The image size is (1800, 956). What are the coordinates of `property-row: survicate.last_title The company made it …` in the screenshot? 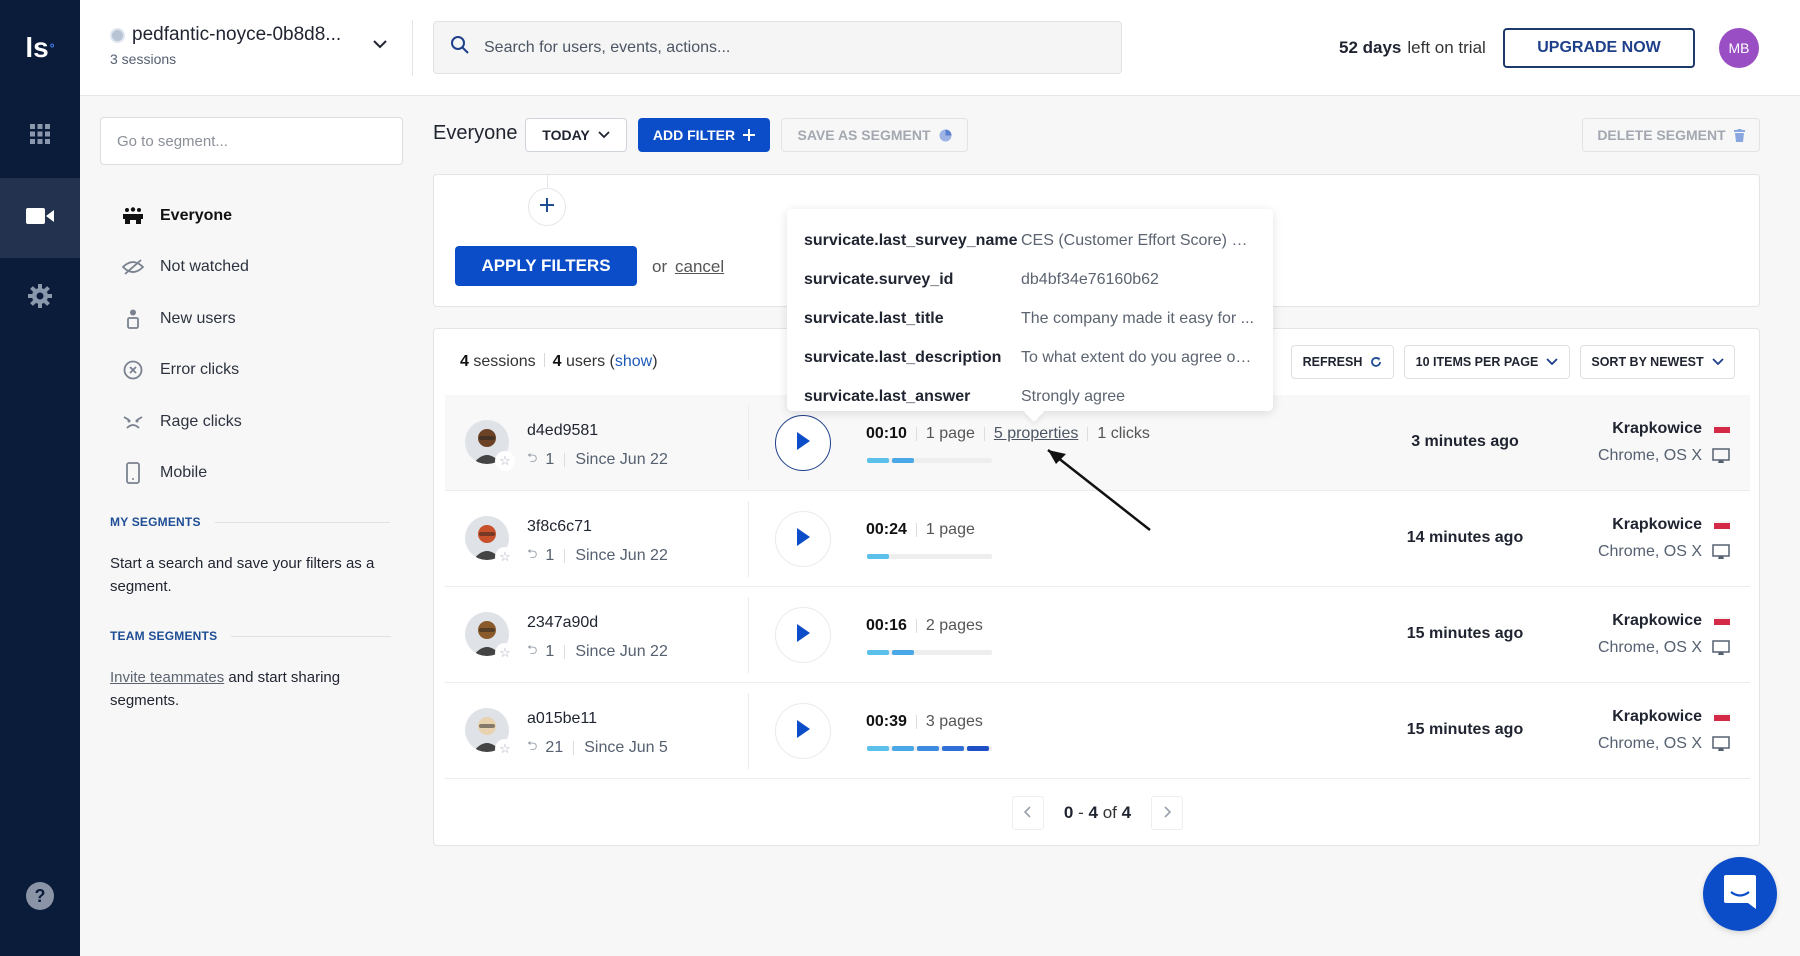 It's located at (1030, 319).